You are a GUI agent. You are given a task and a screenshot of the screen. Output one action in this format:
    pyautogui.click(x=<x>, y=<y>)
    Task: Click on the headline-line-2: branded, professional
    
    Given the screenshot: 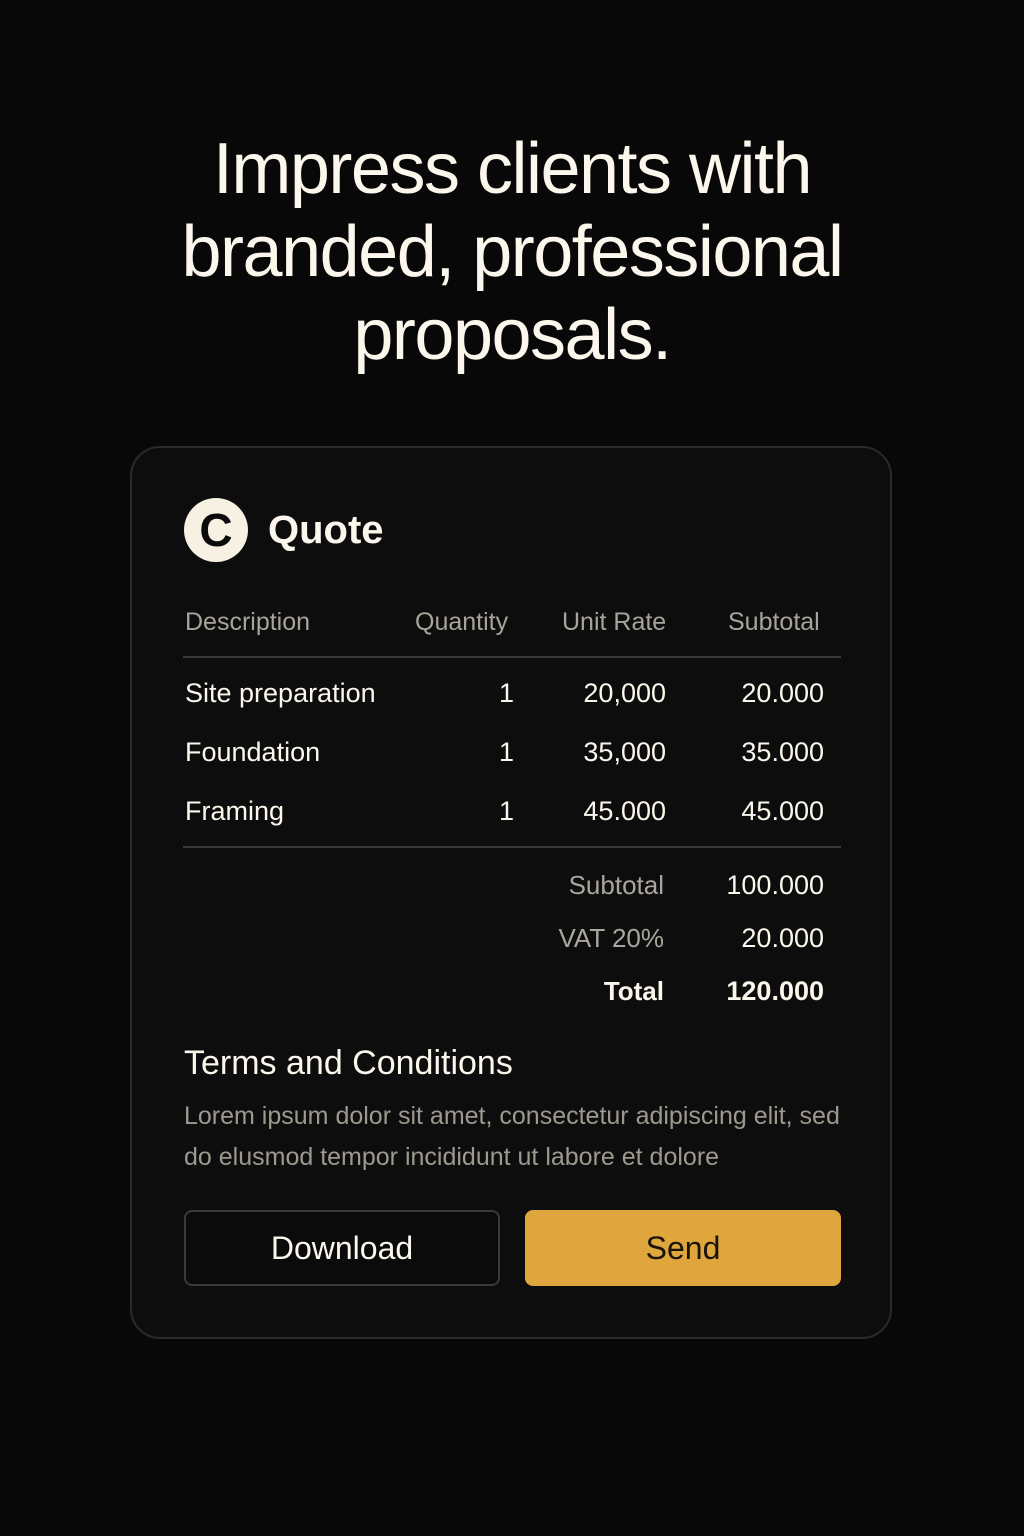 What is the action you would take?
    pyautogui.click(x=512, y=252)
    